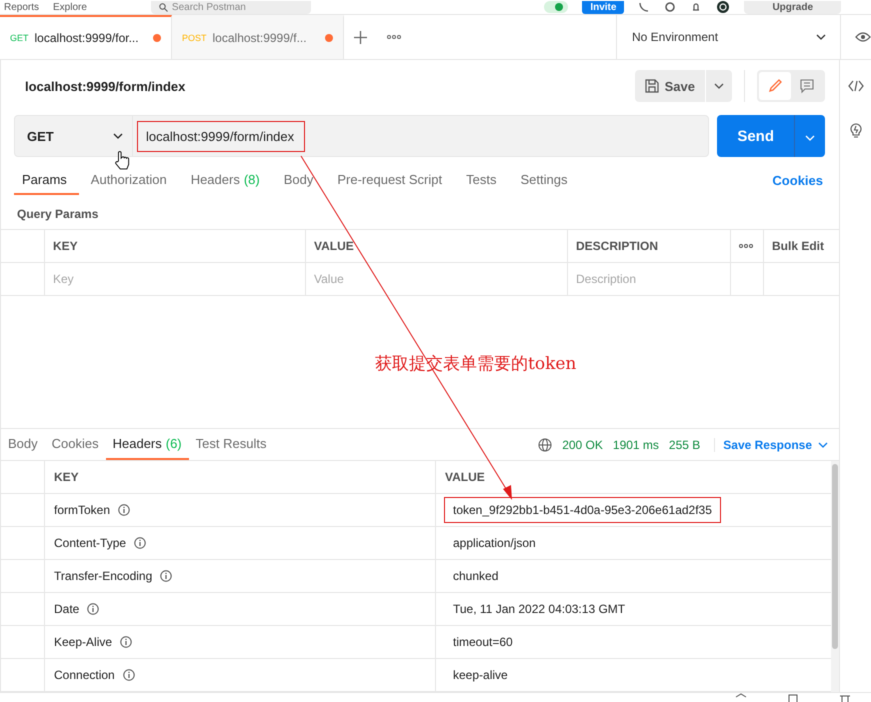  Describe the element at coordinates (651, 86) in the screenshot. I see `floppy-icon` at that location.